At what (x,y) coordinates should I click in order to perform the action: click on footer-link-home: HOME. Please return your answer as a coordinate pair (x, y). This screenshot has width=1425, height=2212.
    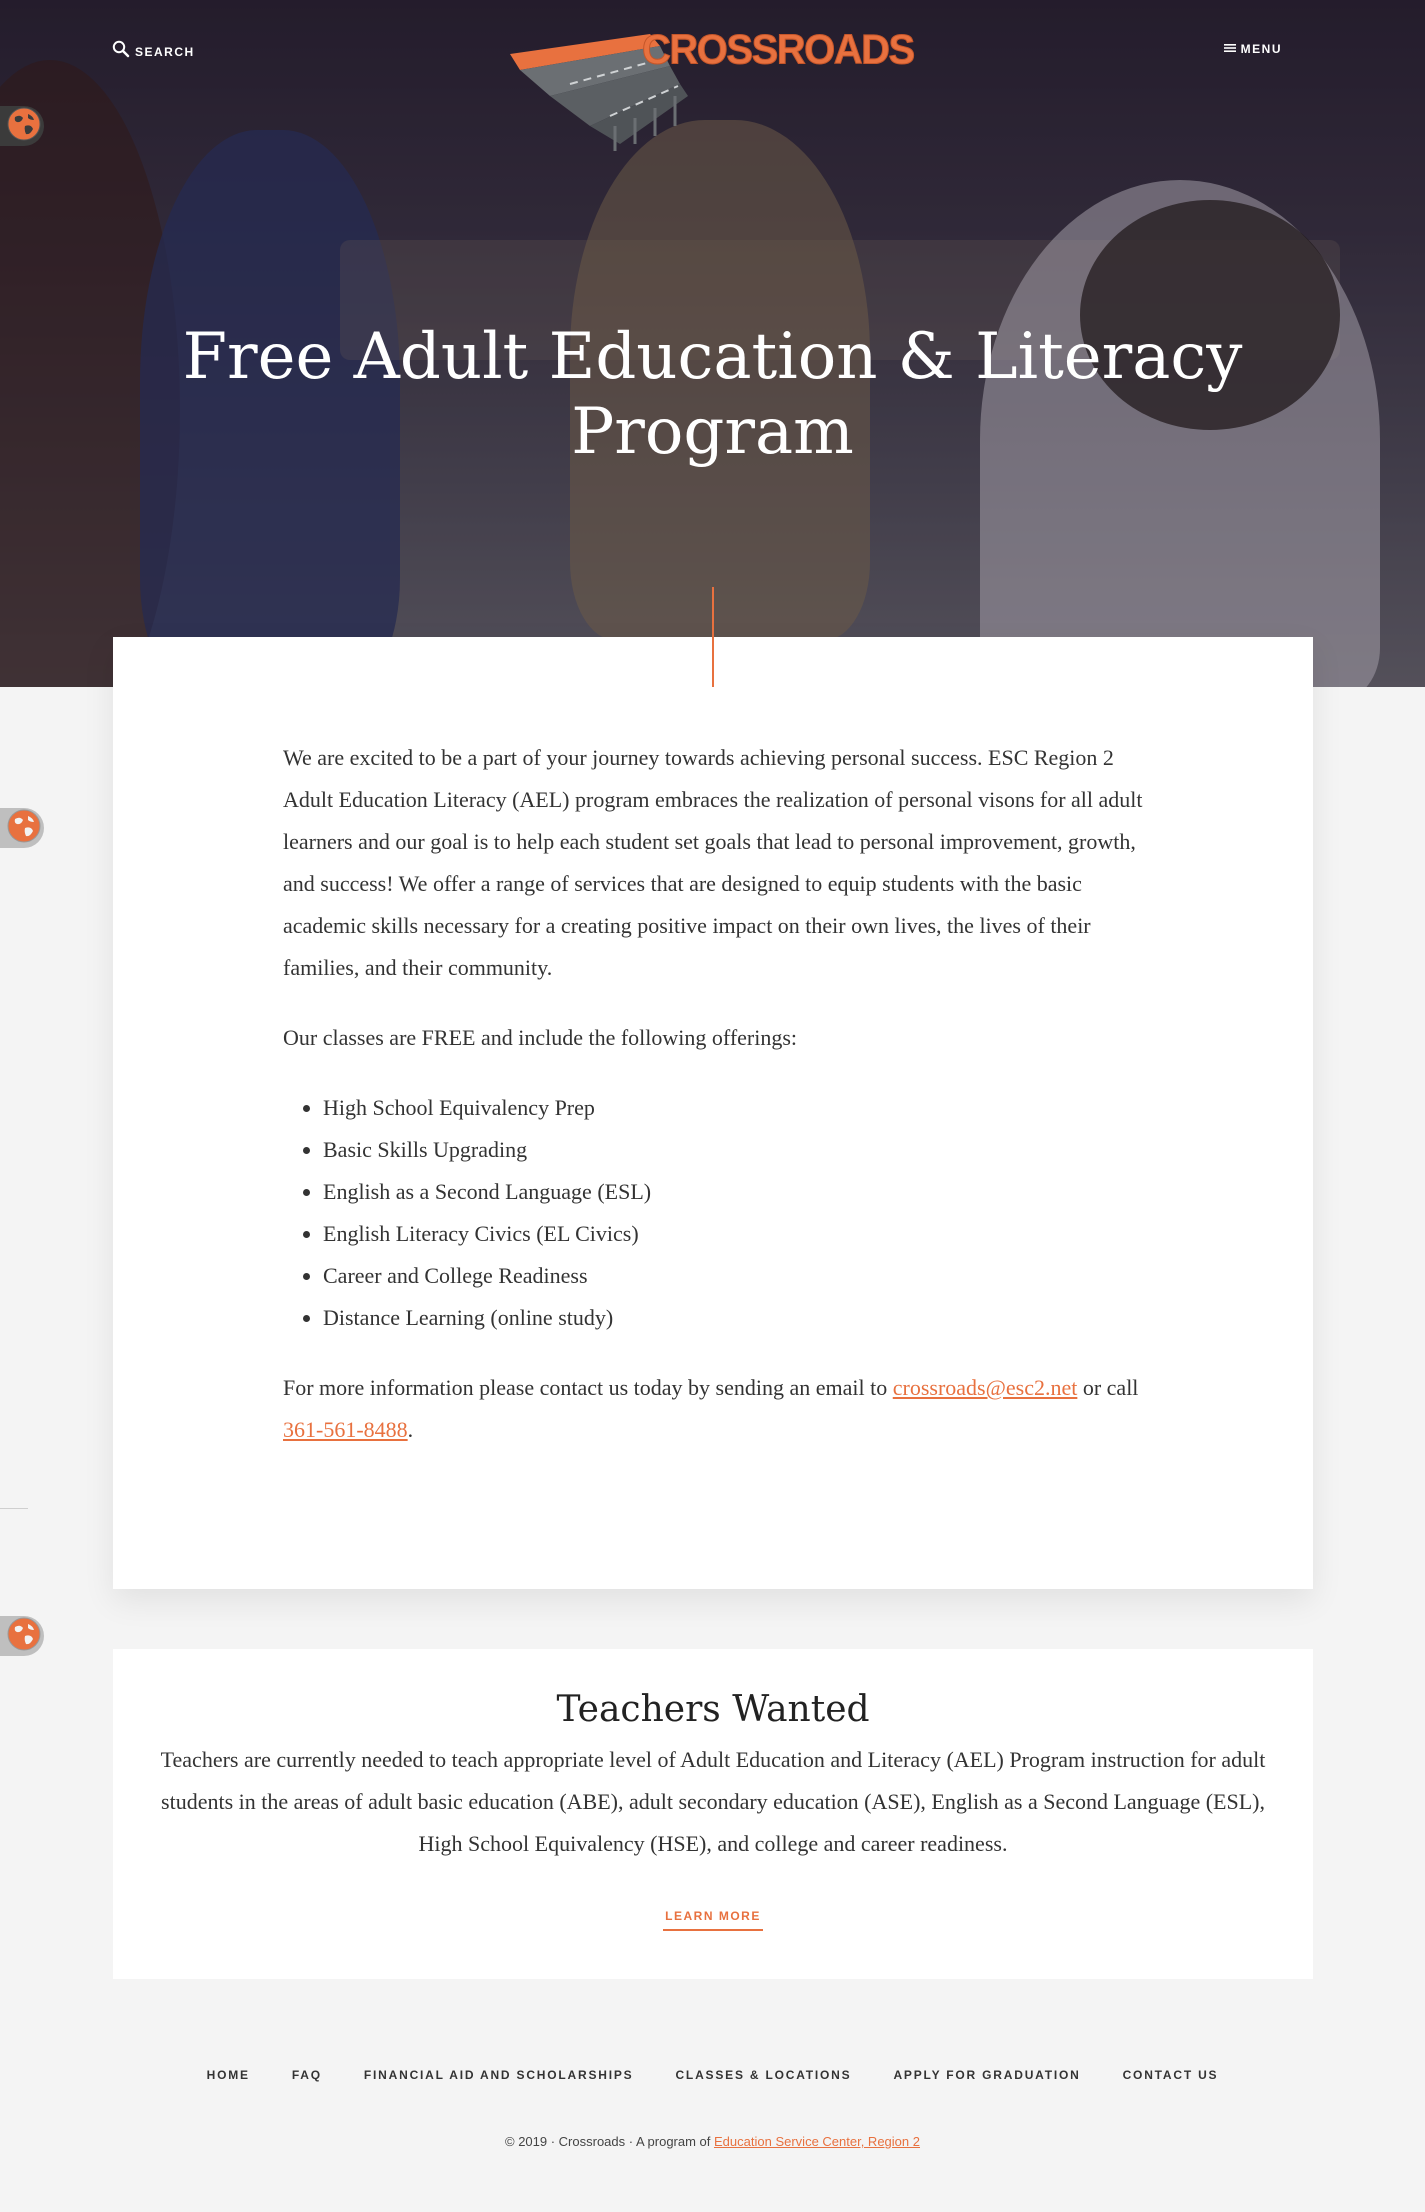
    Looking at the image, I should click on (228, 2075).